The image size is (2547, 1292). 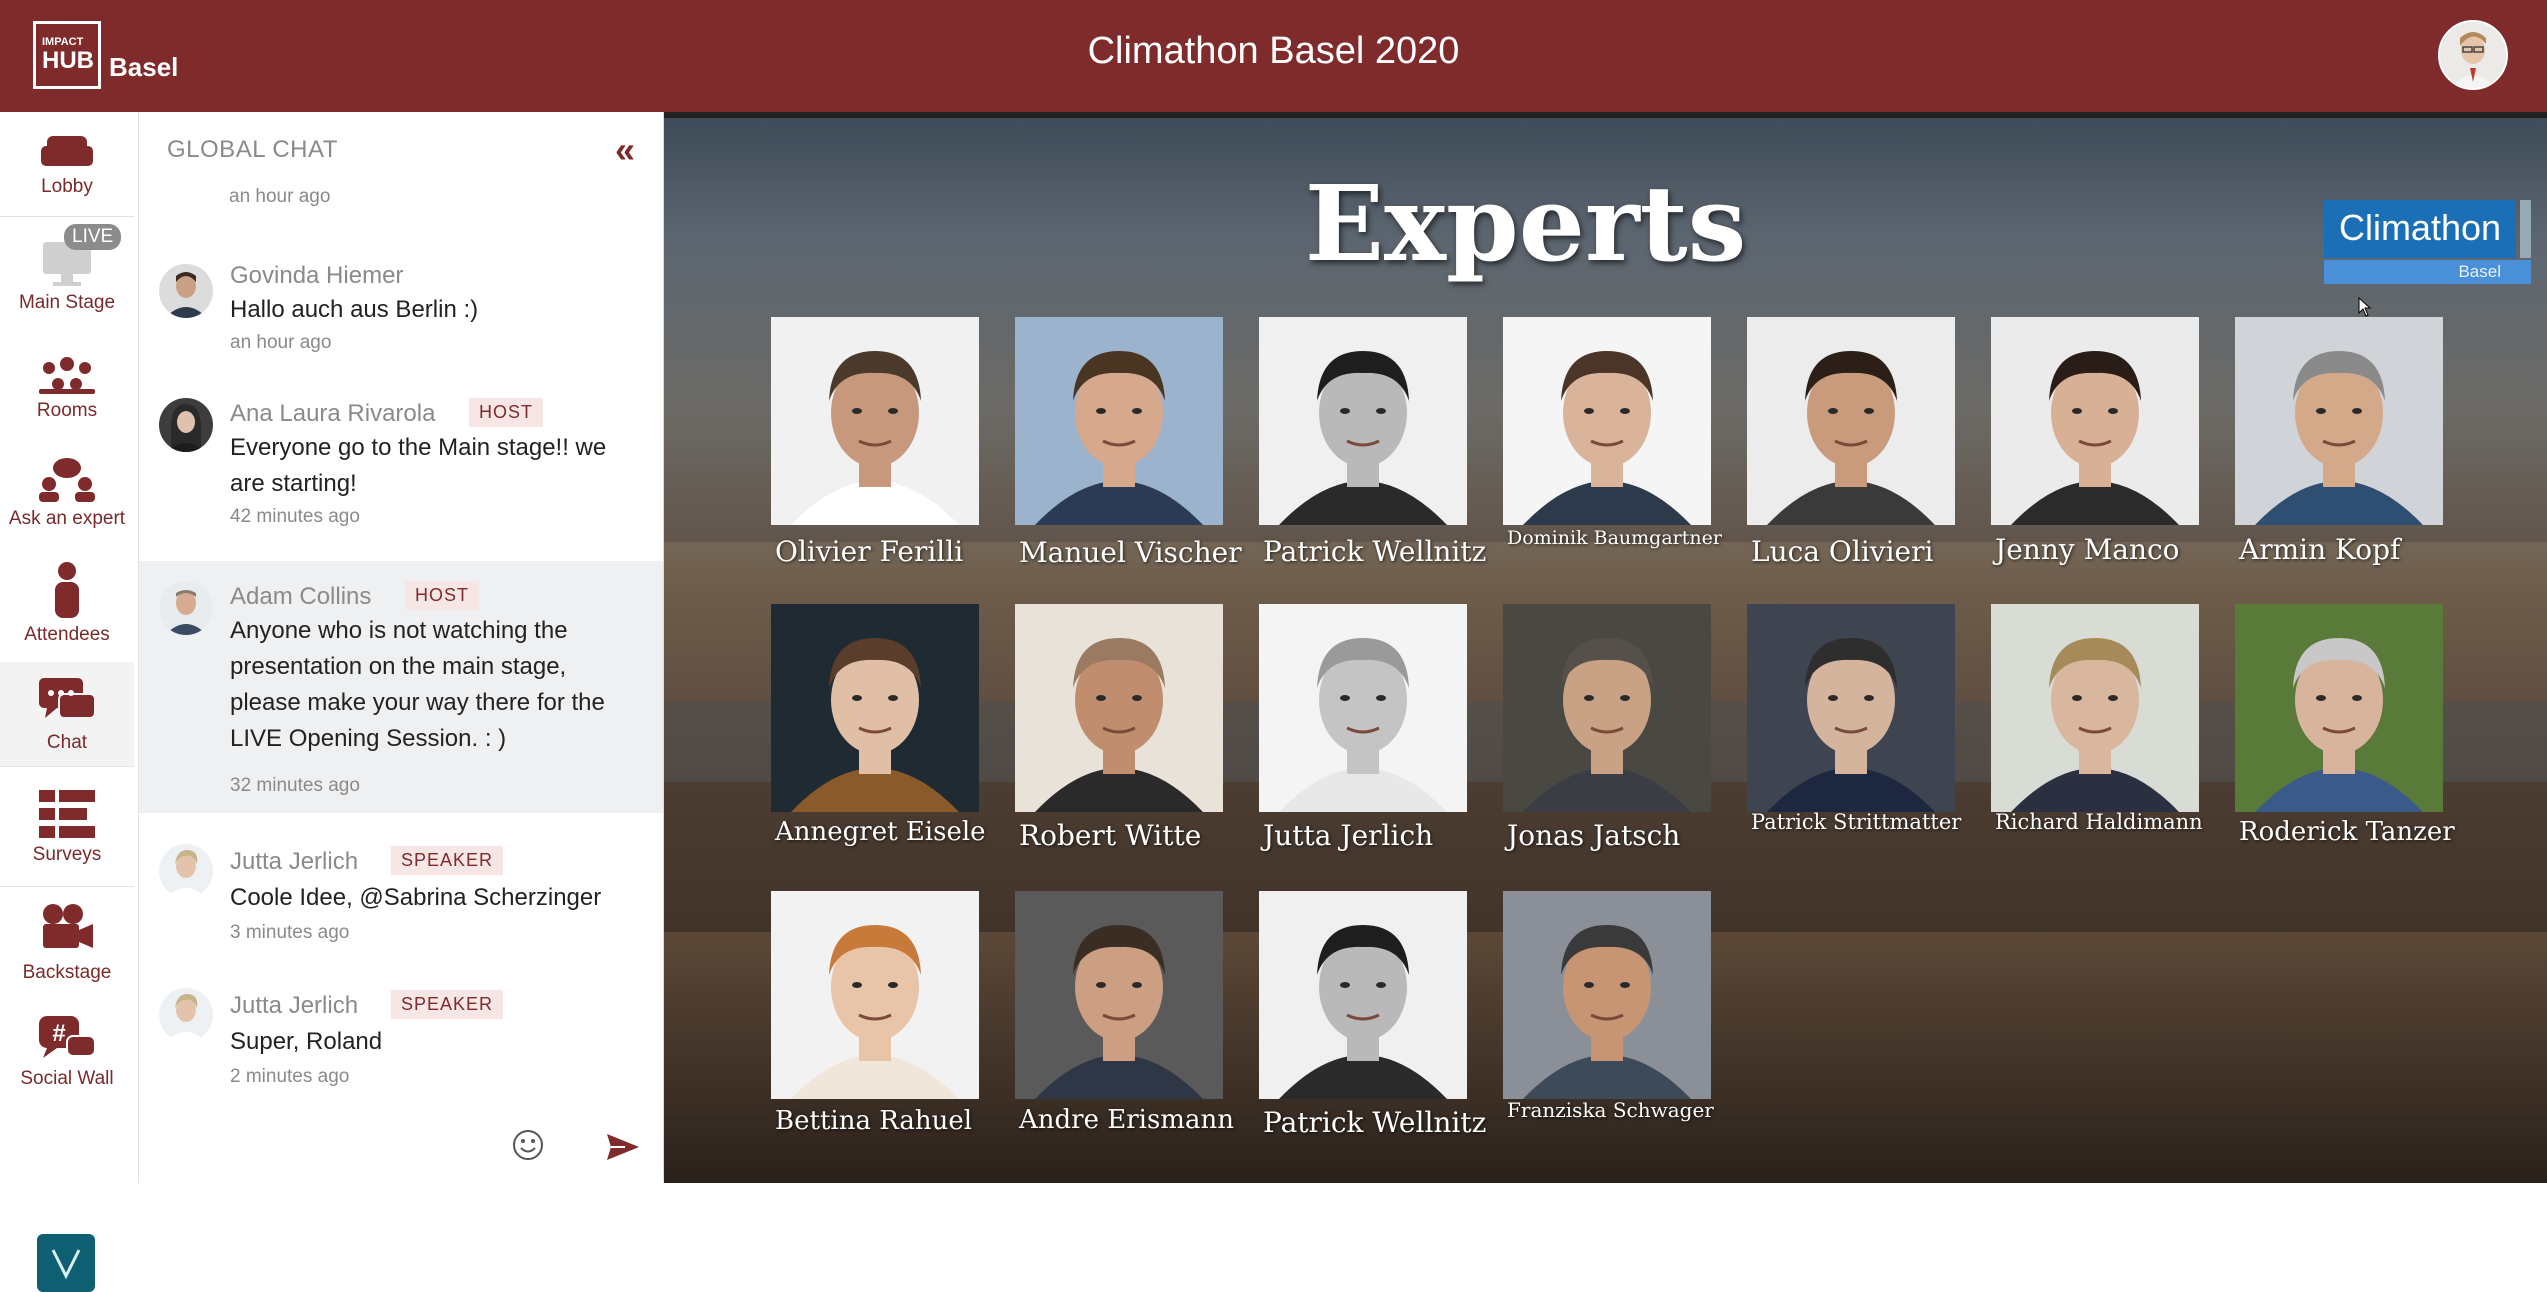 I want to click on nav-social-wall-label: Social Wall, so click(x=67, y=1078).